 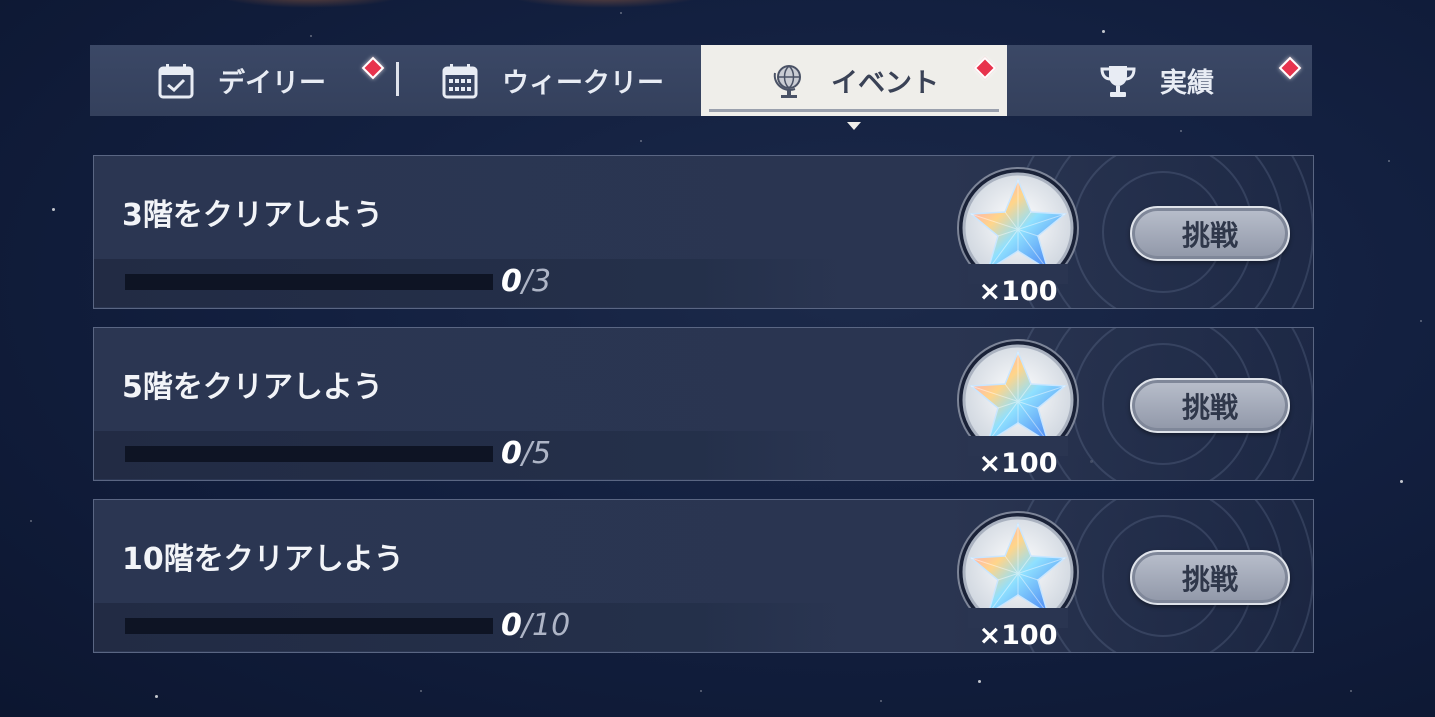 I want to click on calendar-check-icon, so click(x=176, y=80).